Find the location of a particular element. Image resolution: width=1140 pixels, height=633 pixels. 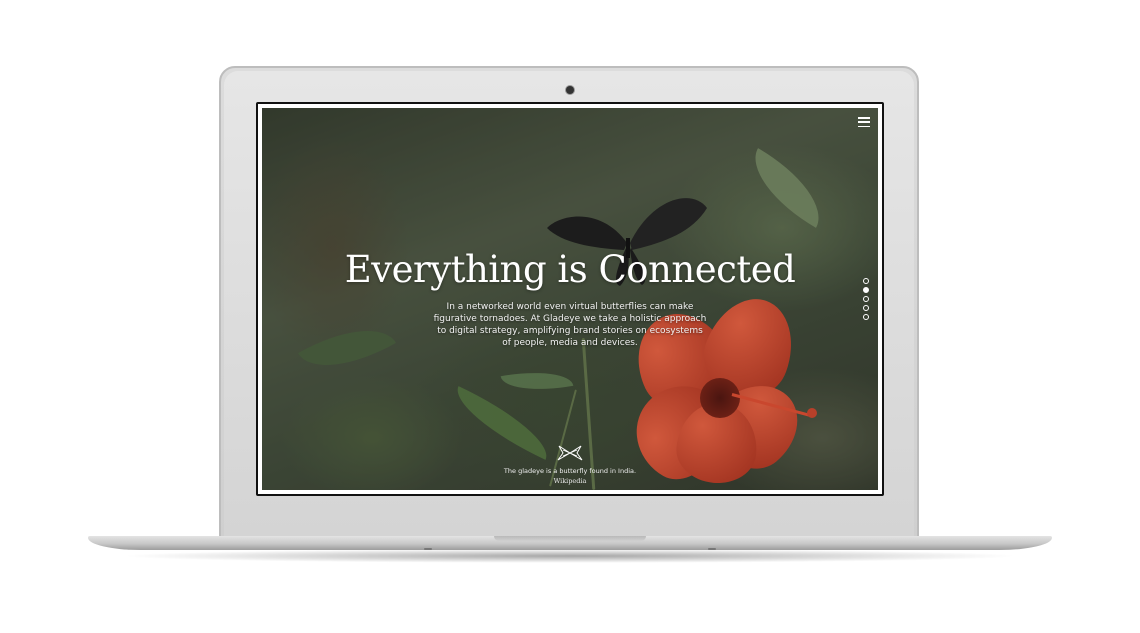

section-pagination is located at coordinates (866, 299).